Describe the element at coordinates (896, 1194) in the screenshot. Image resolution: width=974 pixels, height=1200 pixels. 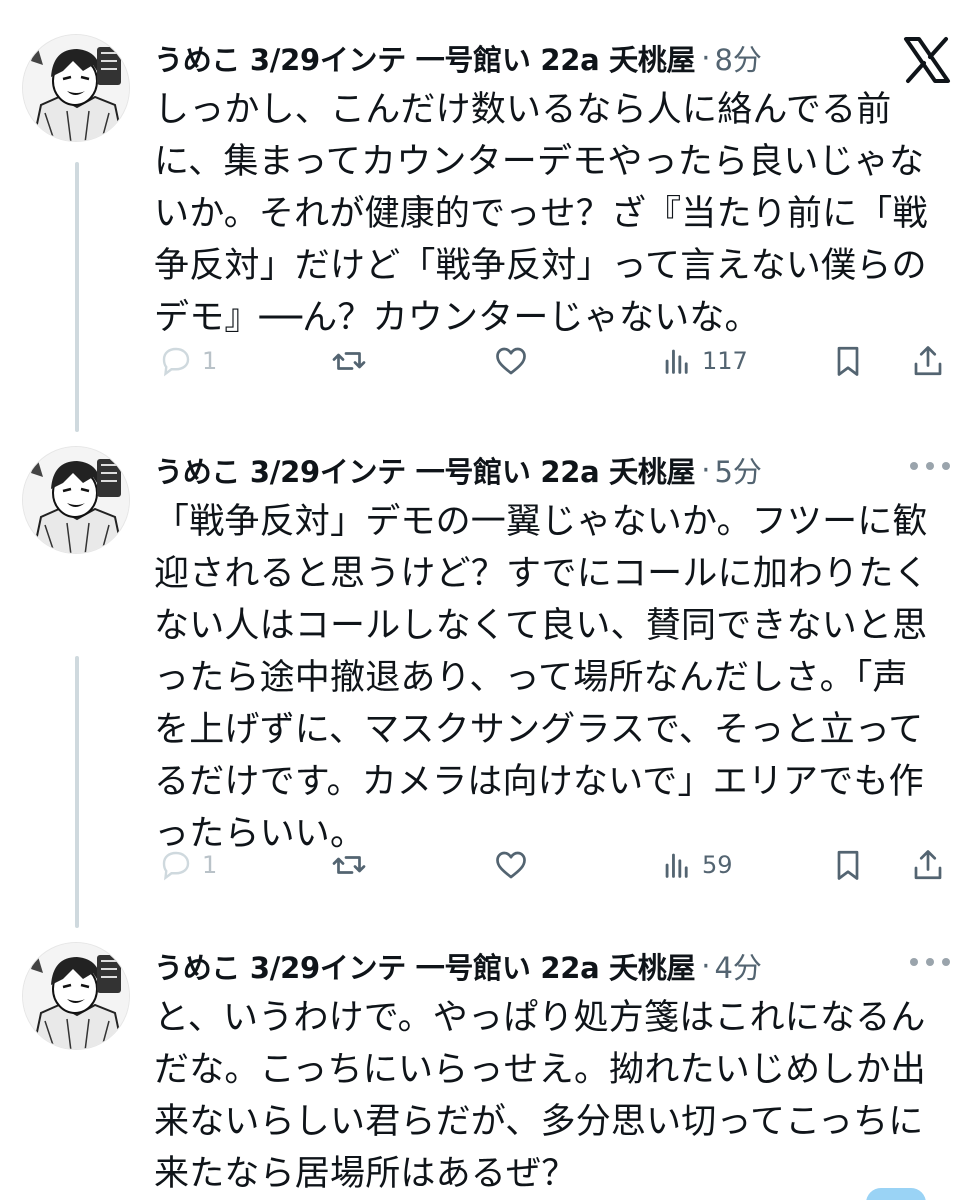
I see `compose-button-edge` at that location.